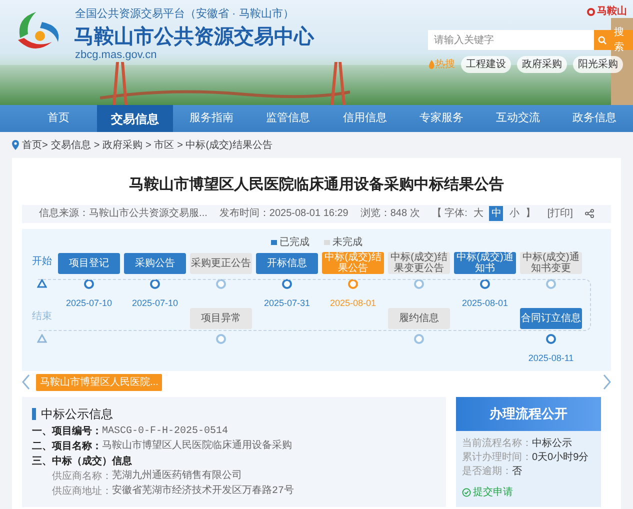 Image resolution: width=633 pixels, height=509 pixels. What do you see at coordinates (288, 118) in the screenshot?
I see `nav-tab: 监管信息` at bounding box center [288, 118].